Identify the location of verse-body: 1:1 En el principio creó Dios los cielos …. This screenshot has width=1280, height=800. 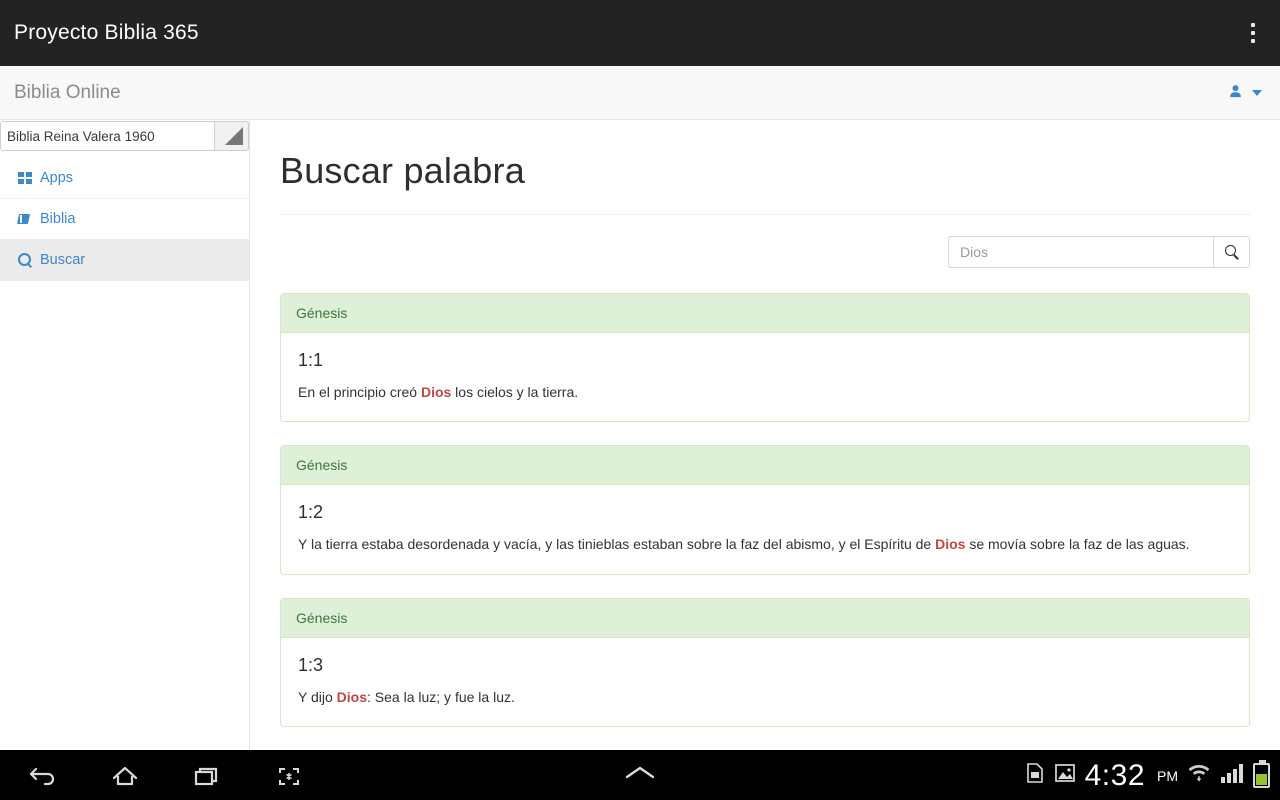
(765, 377).